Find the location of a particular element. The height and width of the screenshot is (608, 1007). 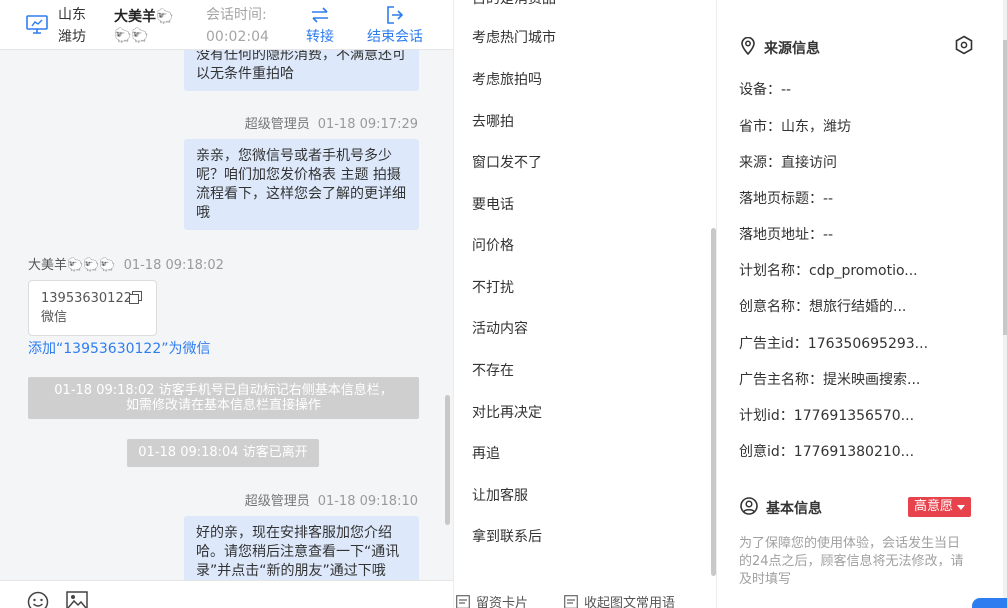

end-session-label: 结束会话 is located at coordinates (395, 37).